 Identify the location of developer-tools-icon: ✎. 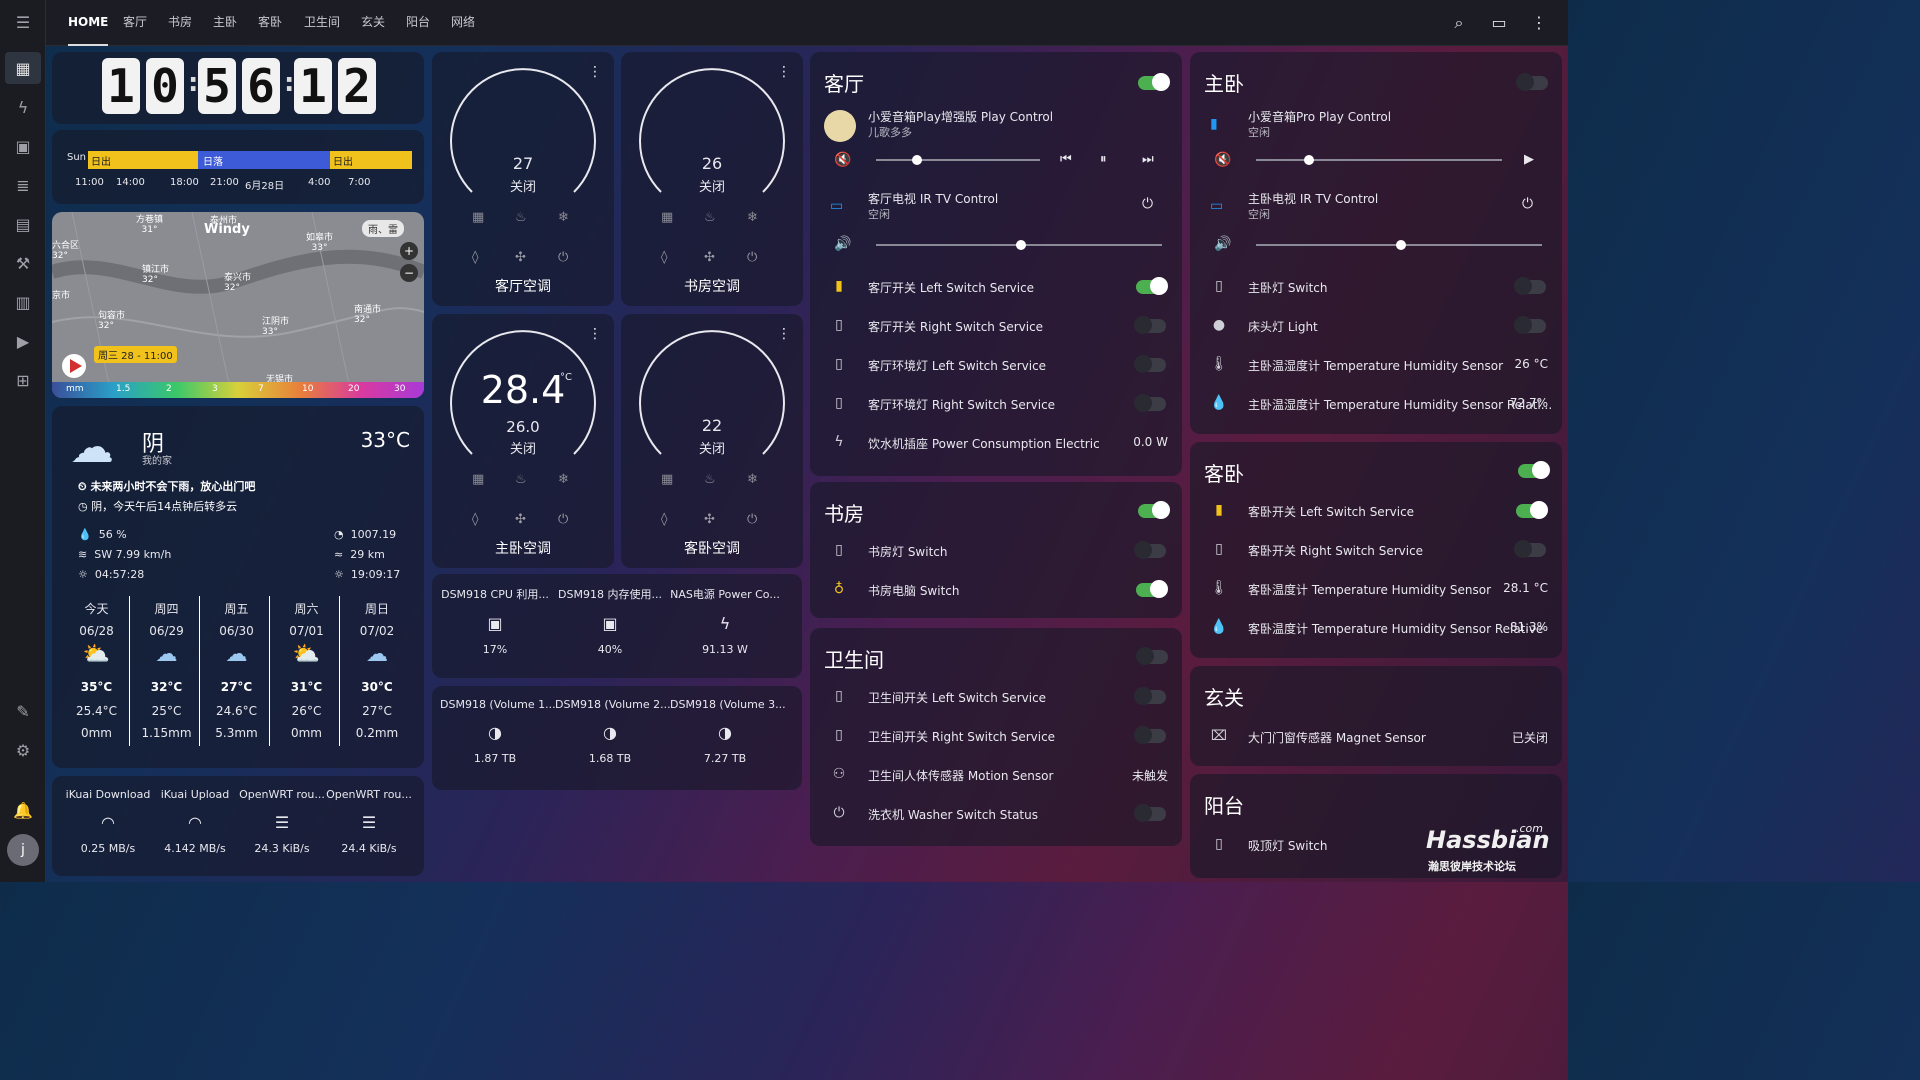
(23, 711).